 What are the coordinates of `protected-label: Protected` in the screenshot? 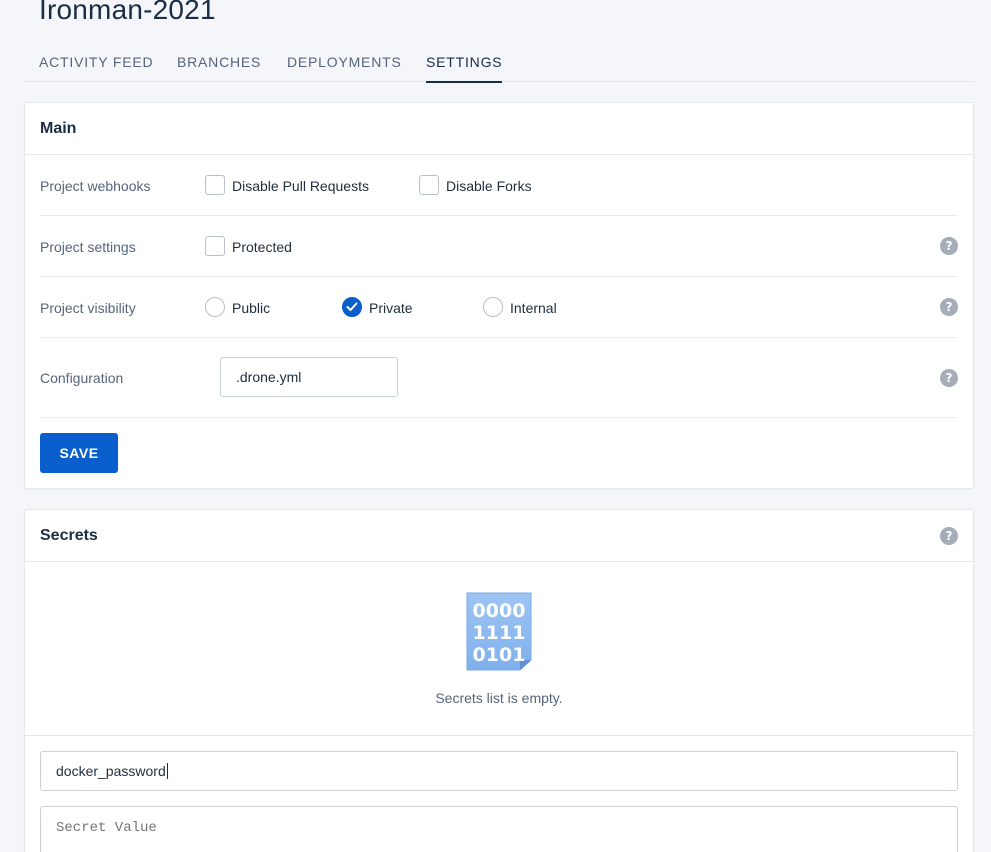 It's located at (262, 247).